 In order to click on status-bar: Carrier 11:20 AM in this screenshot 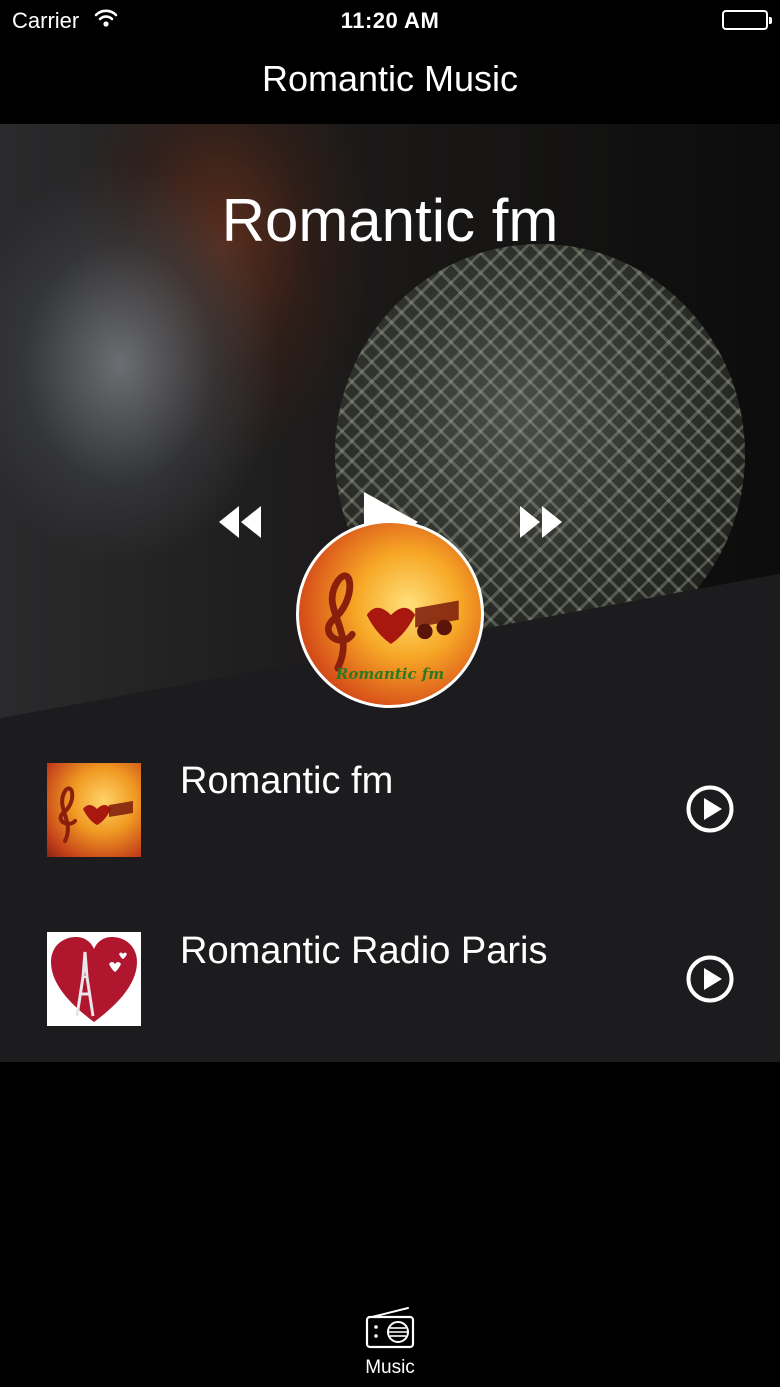, I will do `click(390, 20)`.